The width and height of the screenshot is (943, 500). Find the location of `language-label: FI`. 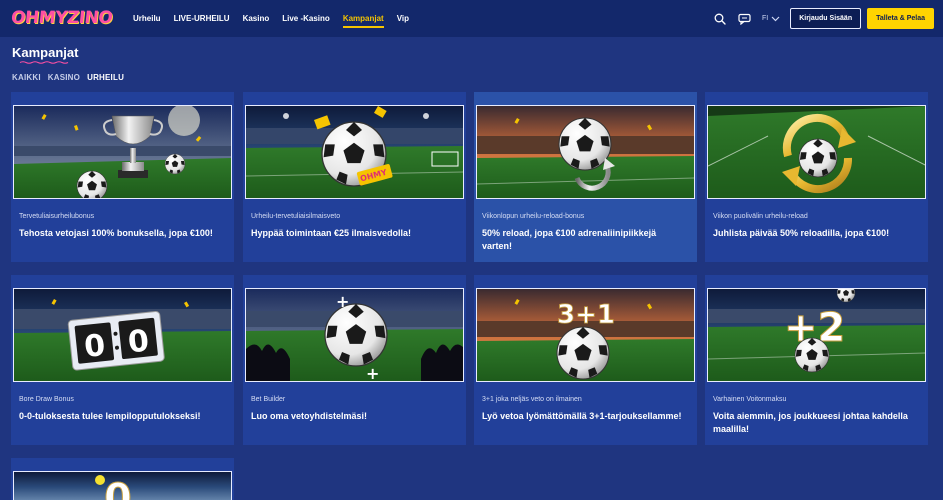

language-label: FI is located at coordinates (765, 18).